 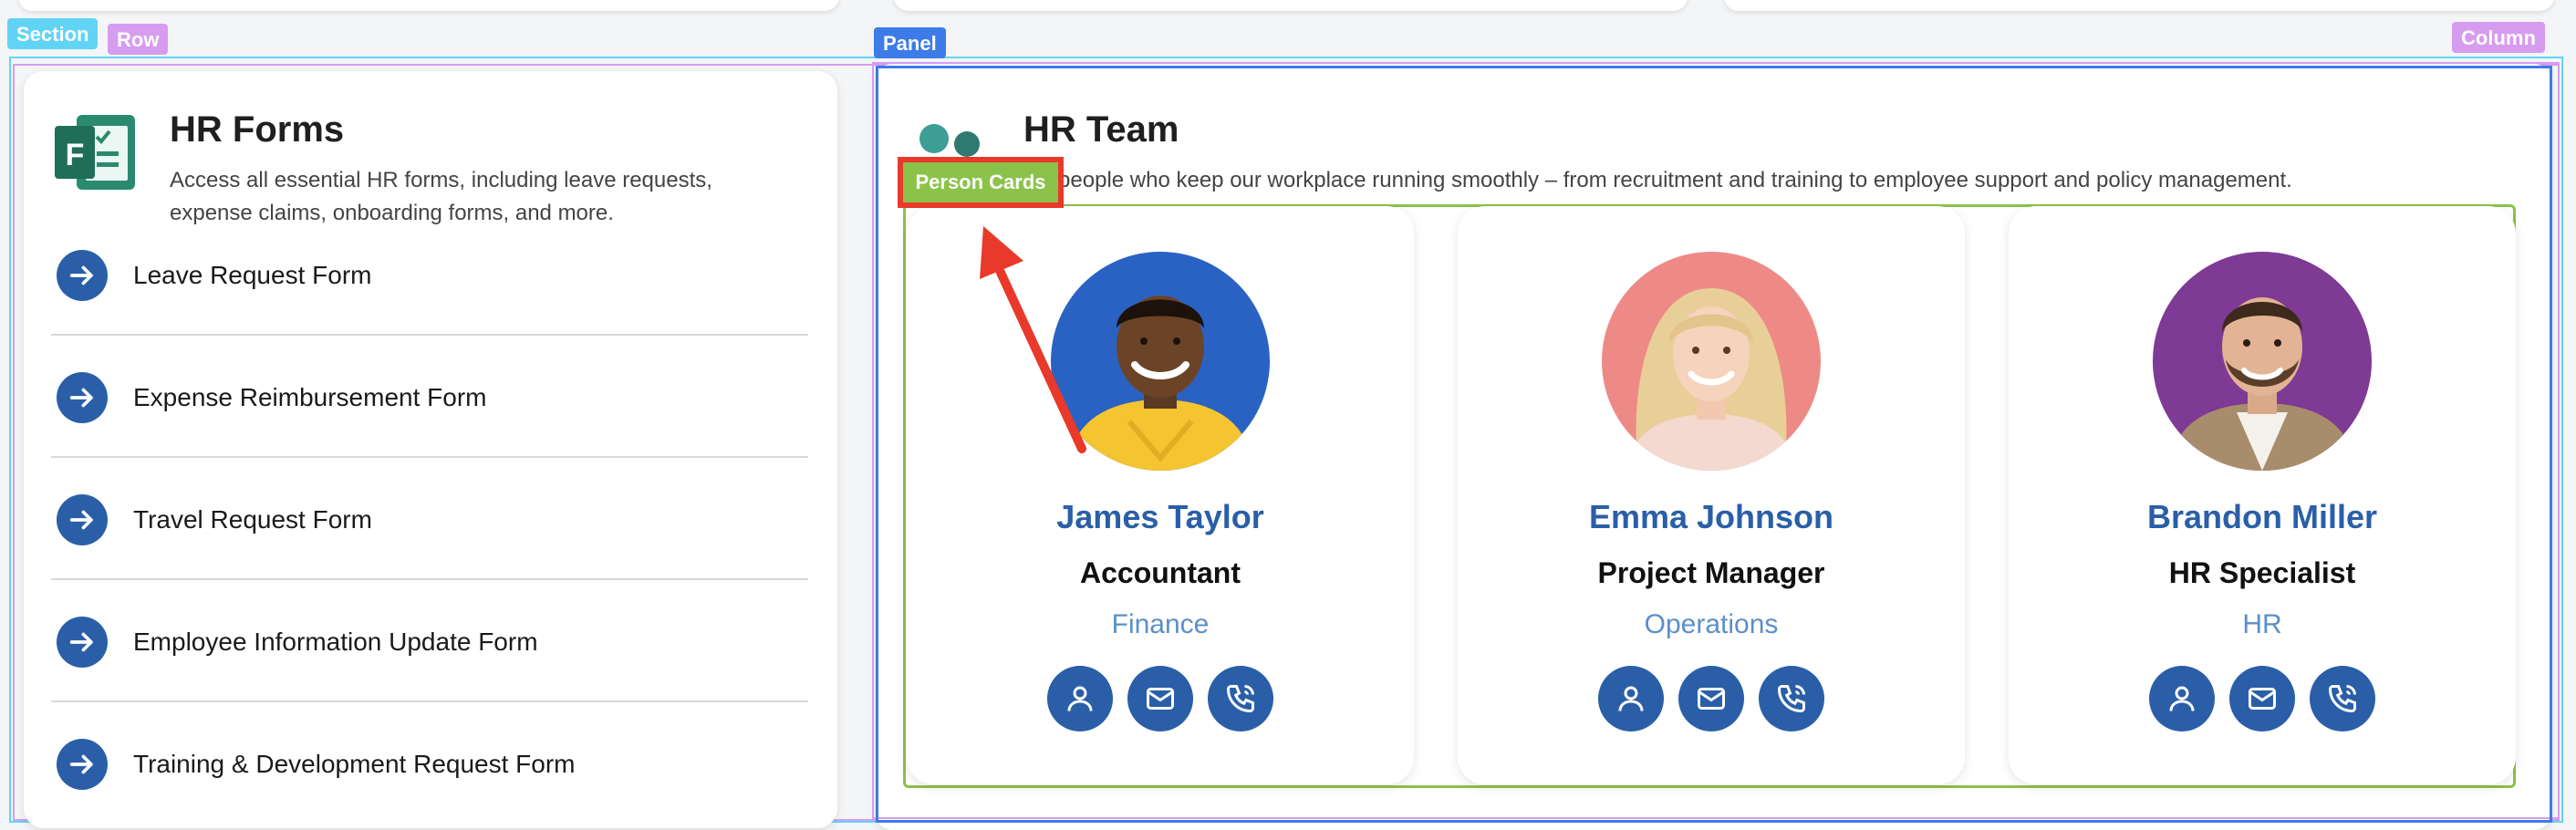 What do you see at coordinates (2262, 495) in the screenshot?
I see `person-card-brandon-miller: Brandon Miller HR Specialist HR` at bounding box center [2262, 495].